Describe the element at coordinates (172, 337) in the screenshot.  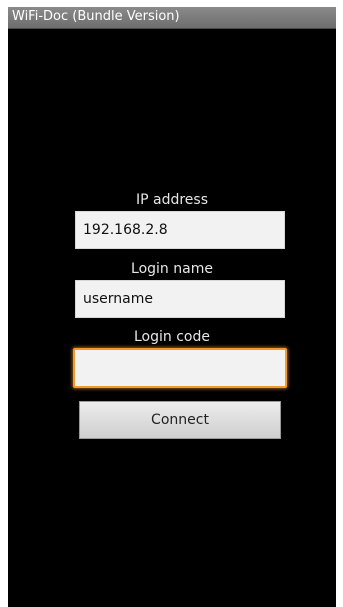
I see `login-code-label: Login code` at that location.